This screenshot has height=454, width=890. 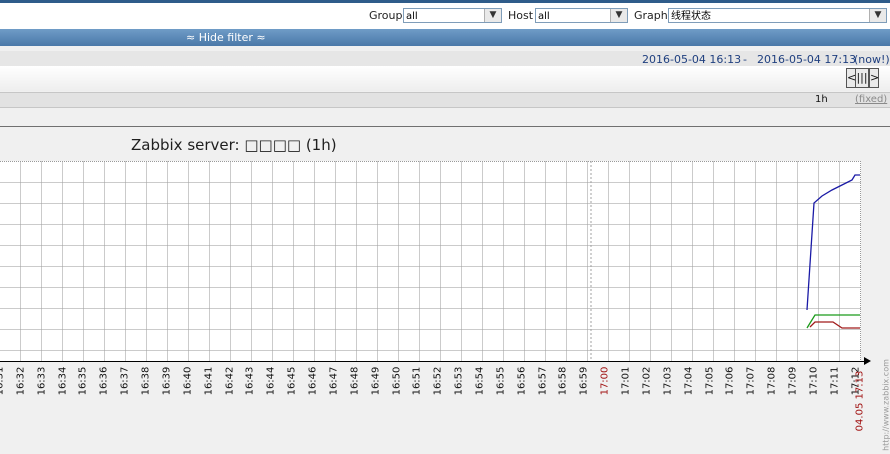 I want to click on series-line-red, so click(x=834, y=325).